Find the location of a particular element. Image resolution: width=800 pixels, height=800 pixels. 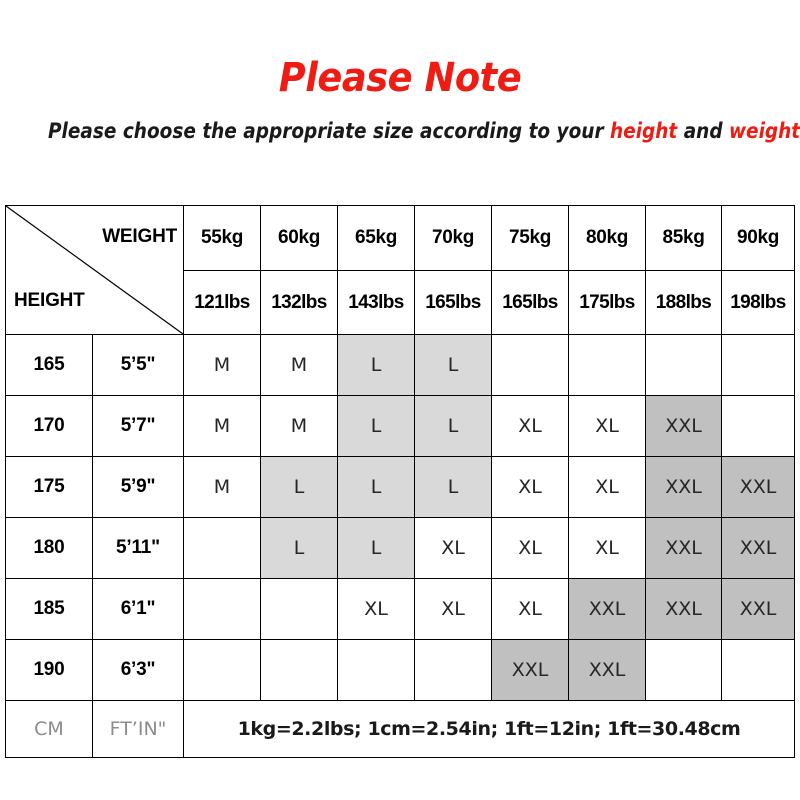

footer-cm-label: CM is located at coordinates (49, 729).